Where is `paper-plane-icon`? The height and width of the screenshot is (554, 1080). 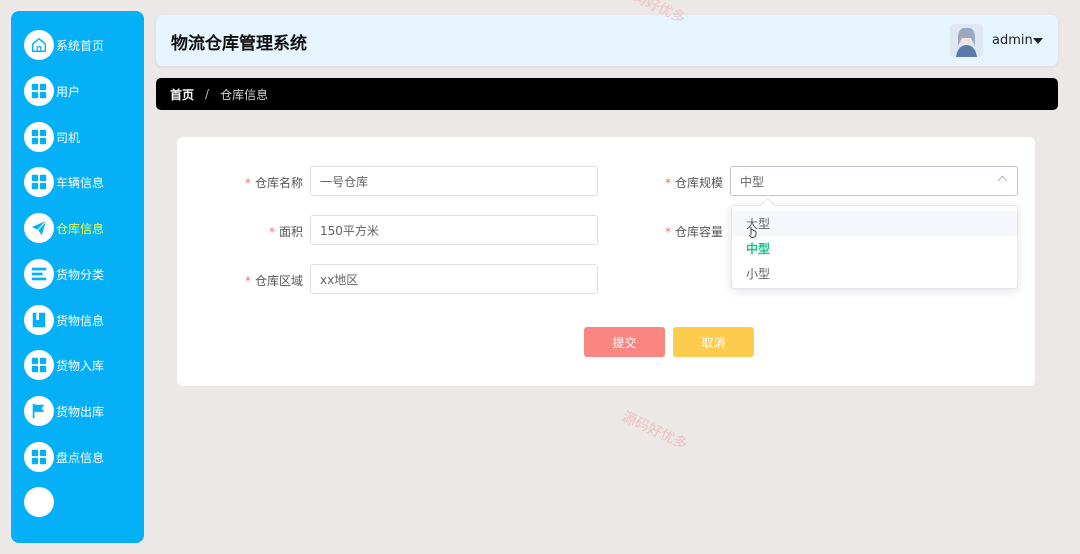 paper-plane-icon is located at coordinates (39, 228).